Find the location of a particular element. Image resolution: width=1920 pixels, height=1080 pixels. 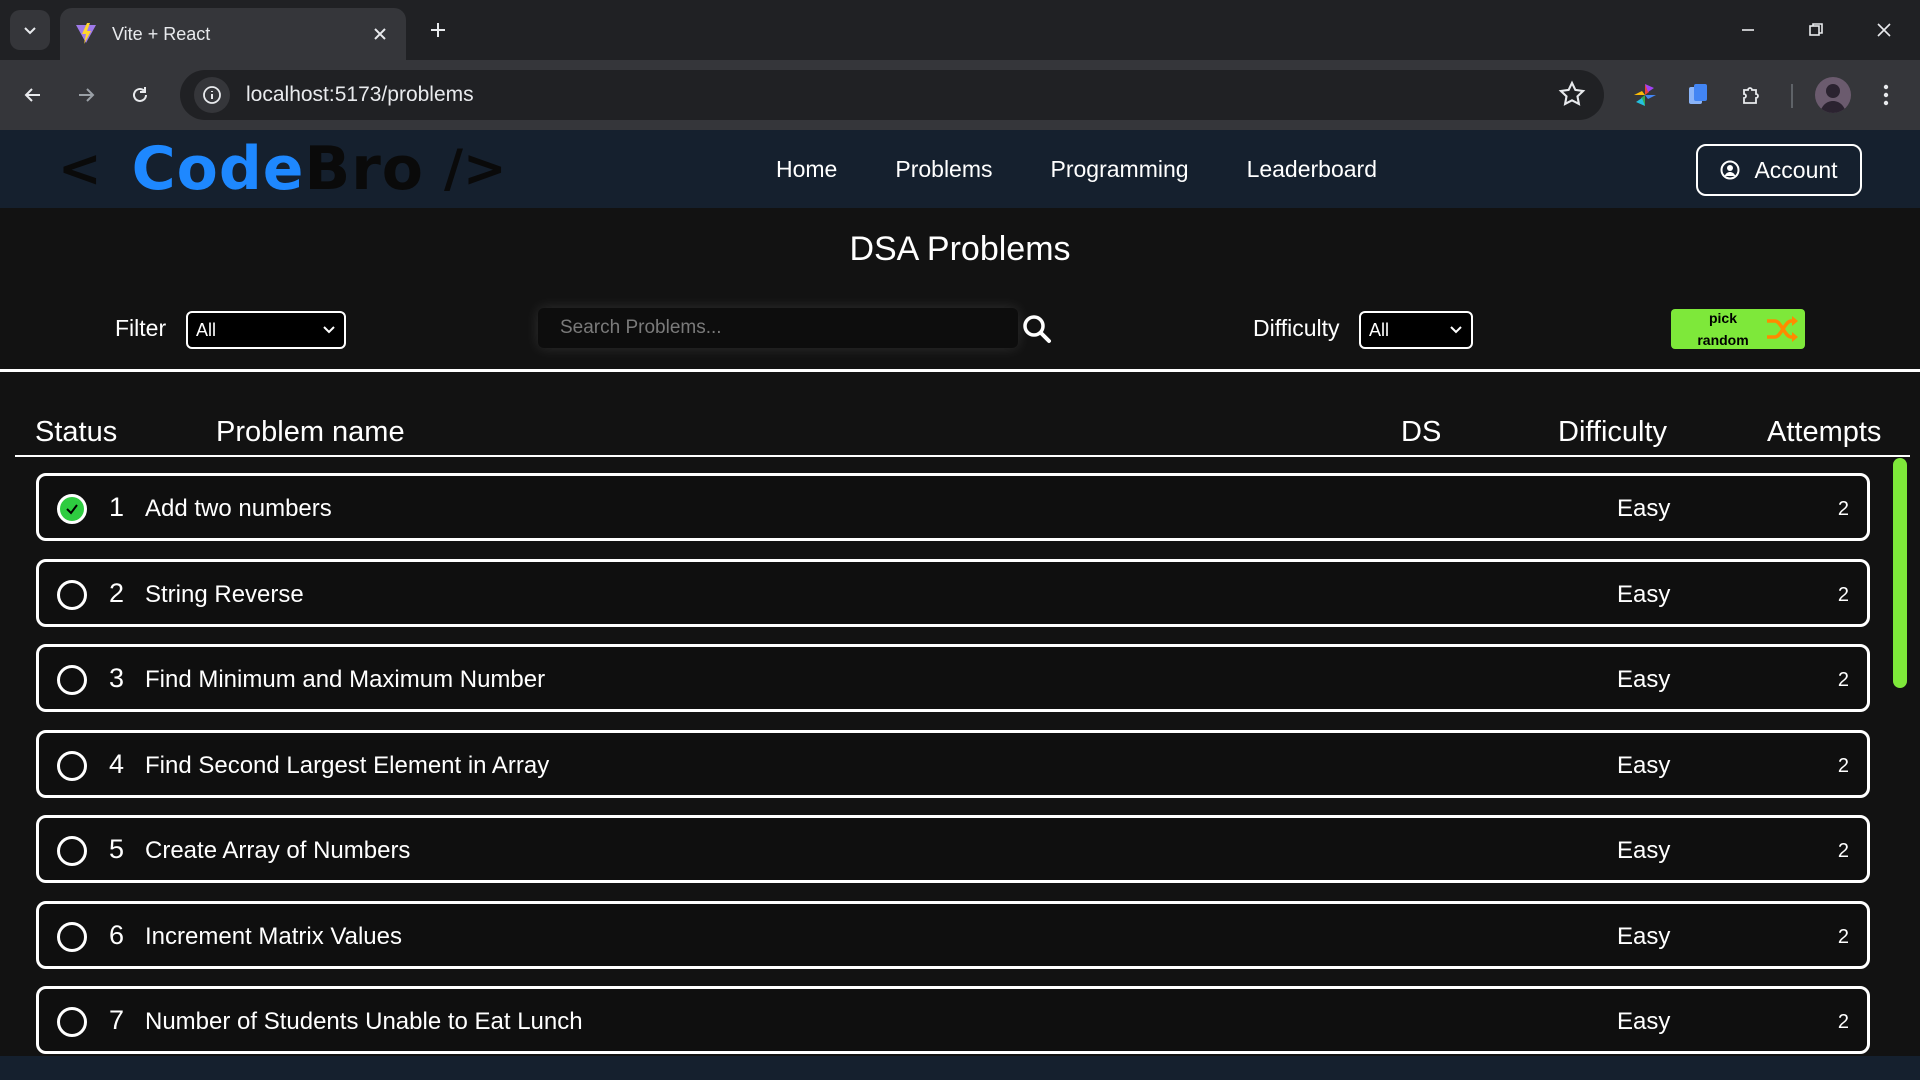

problem-name: Find Minimum and Maximum Number is located at coordinates (345, 680).